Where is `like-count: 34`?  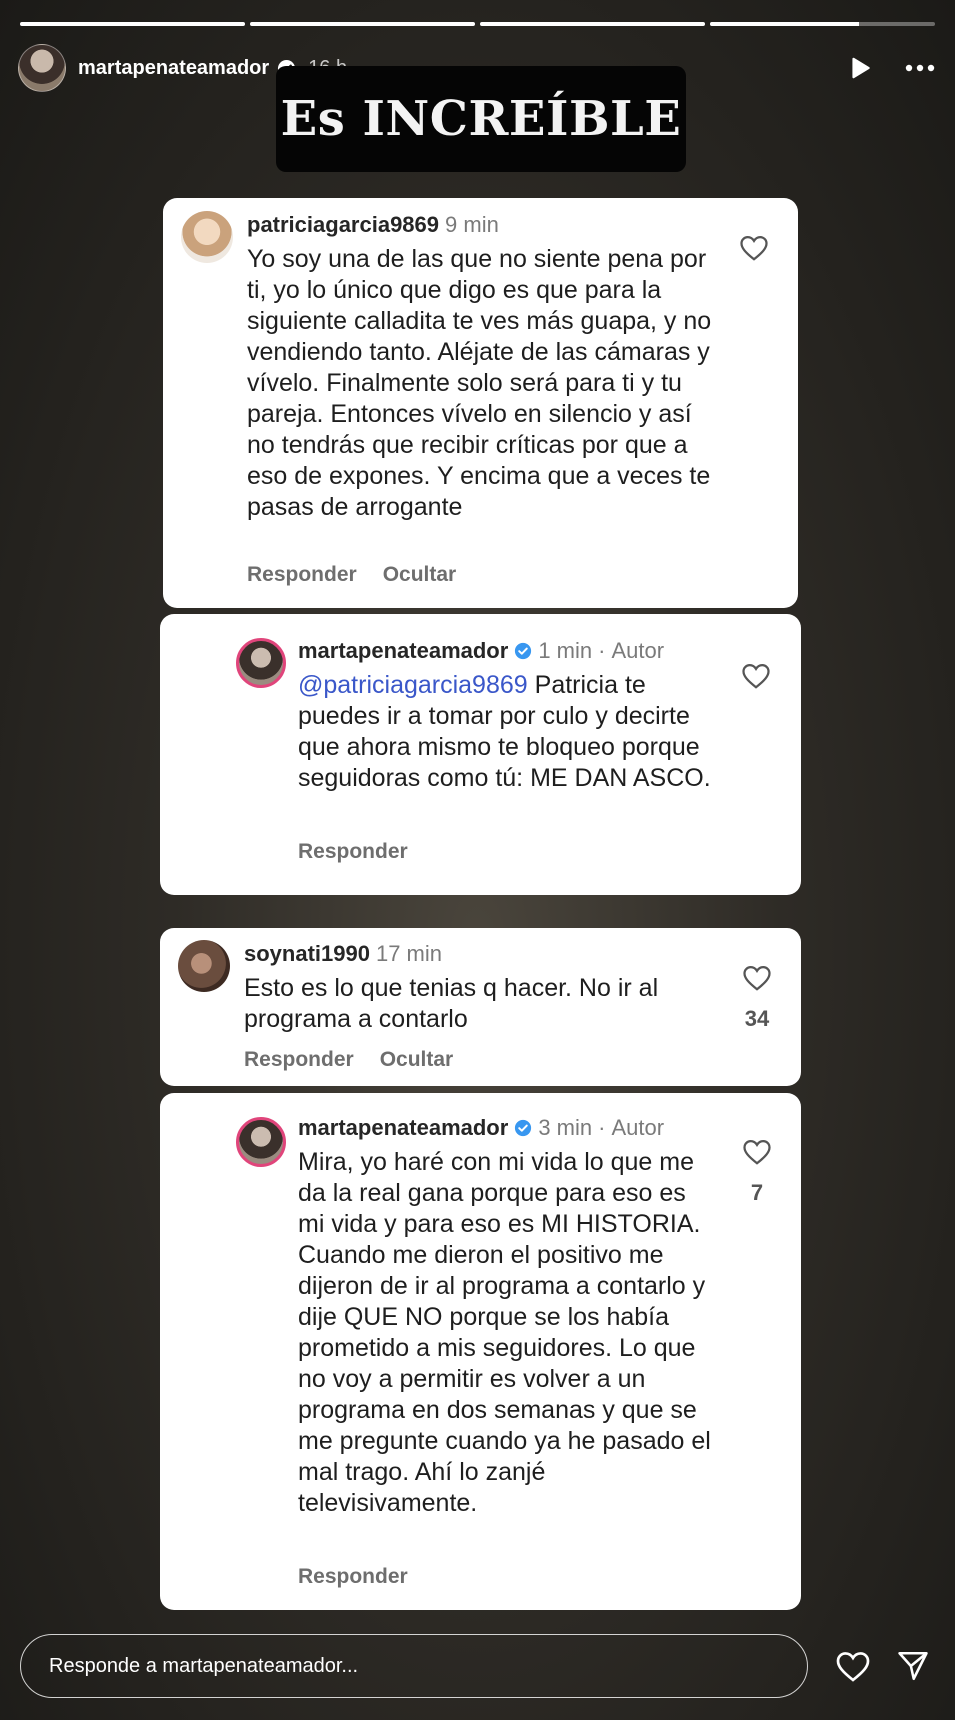 like-count: 34 is located at coordinates (757, 1018).